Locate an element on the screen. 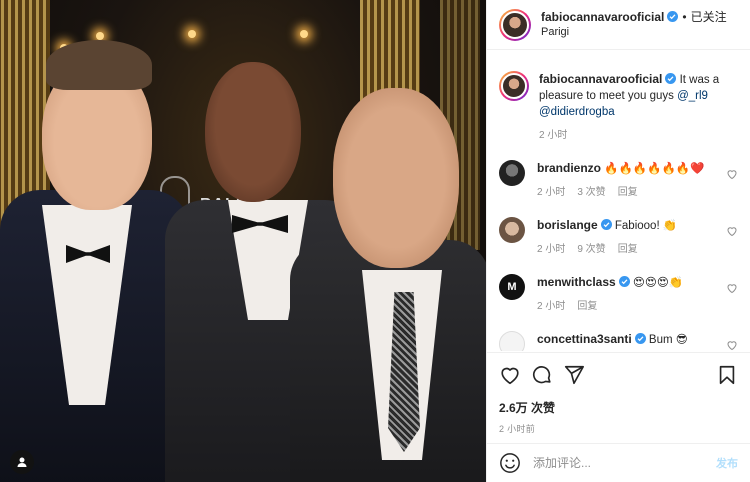 The width and height of the screenshot is (750, 482). comment-username: brandienzo is located at coordinates (569, 168).